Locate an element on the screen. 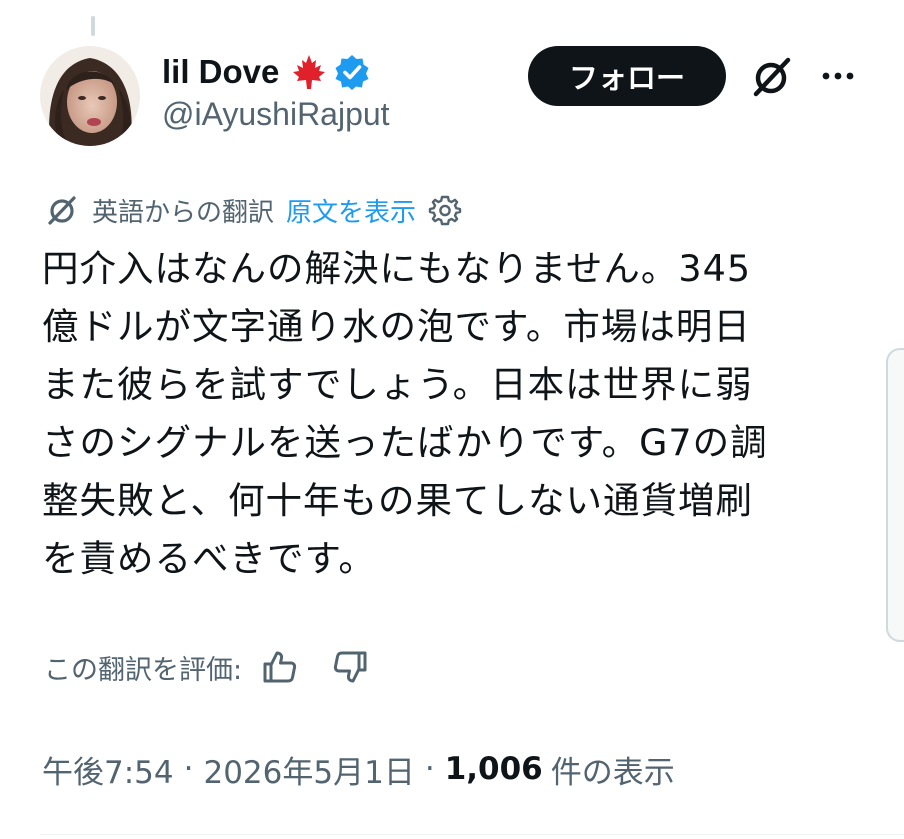  tweet-text-line: を責めるべきです。 is located at coordinates (209, 558).